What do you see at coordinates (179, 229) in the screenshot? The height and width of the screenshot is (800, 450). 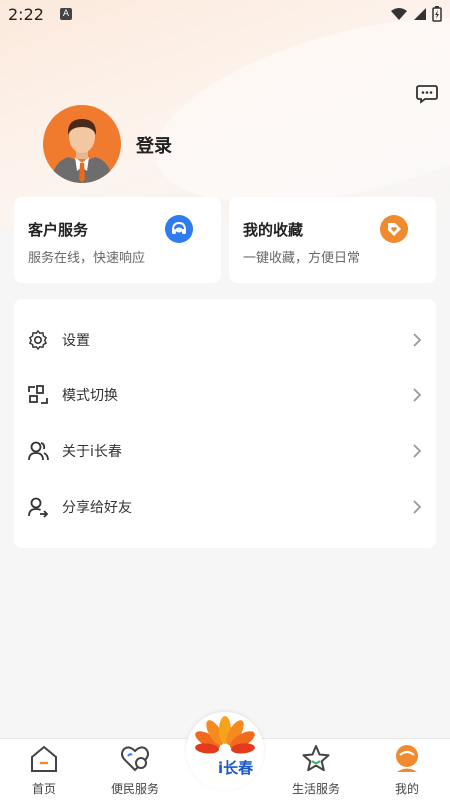 I see `headset-icon` at bounding box center [179, 229].